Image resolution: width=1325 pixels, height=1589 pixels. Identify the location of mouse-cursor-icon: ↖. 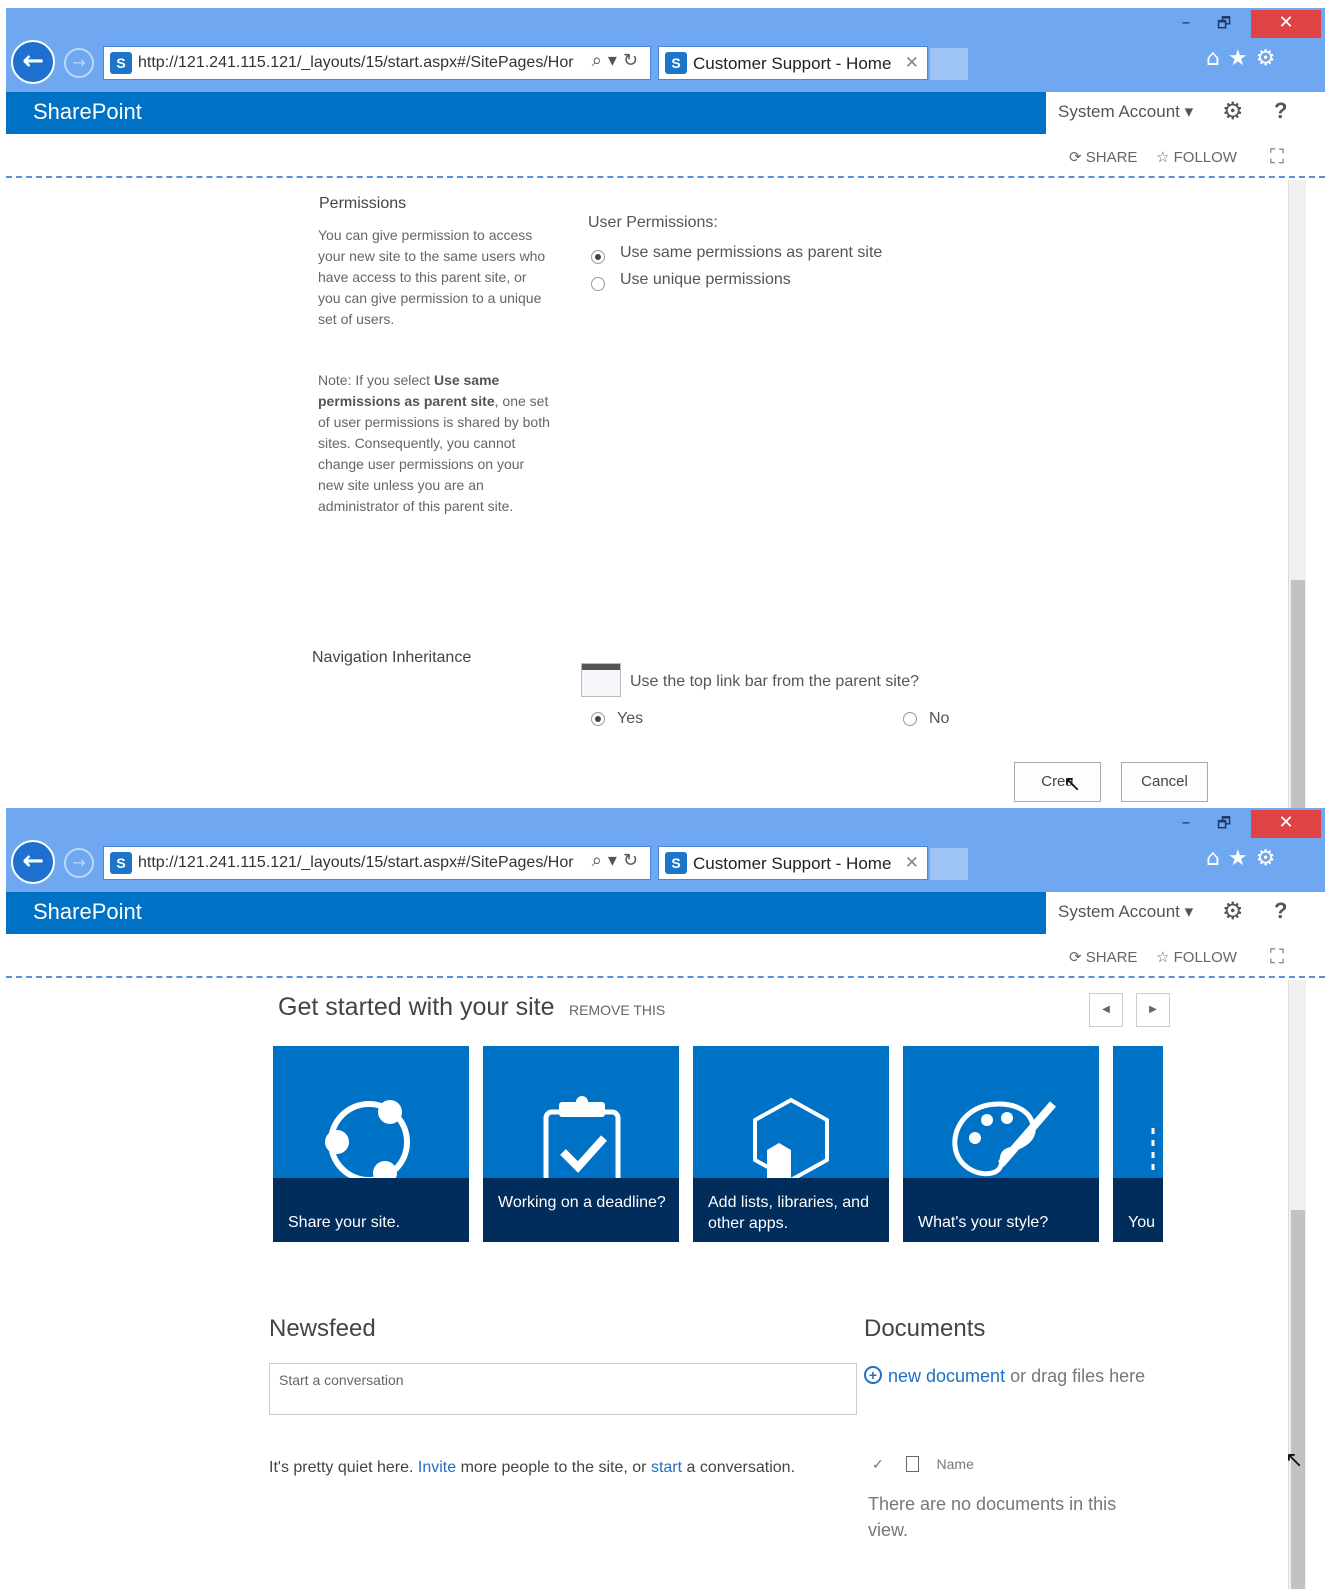
(1294, 1460).